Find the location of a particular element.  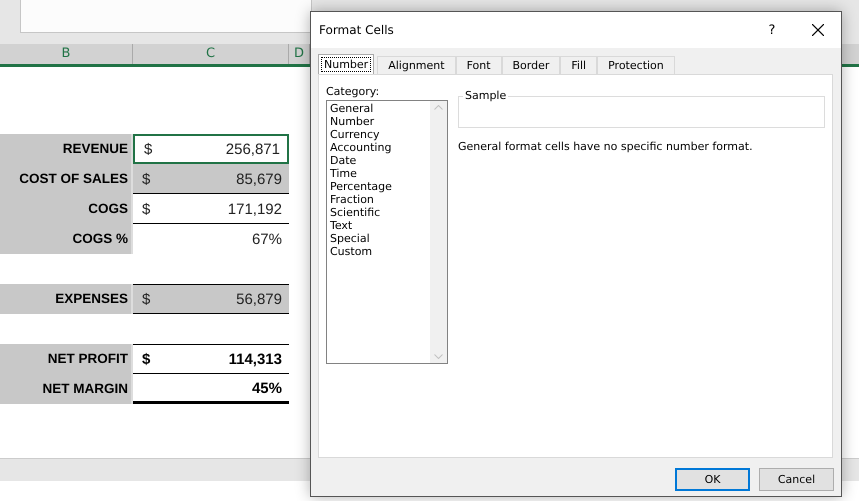

category-list: General Number Currency Accounting Date Time Percentage Fraction Scientific Text Special Custom is located at coordinates (387, 232).